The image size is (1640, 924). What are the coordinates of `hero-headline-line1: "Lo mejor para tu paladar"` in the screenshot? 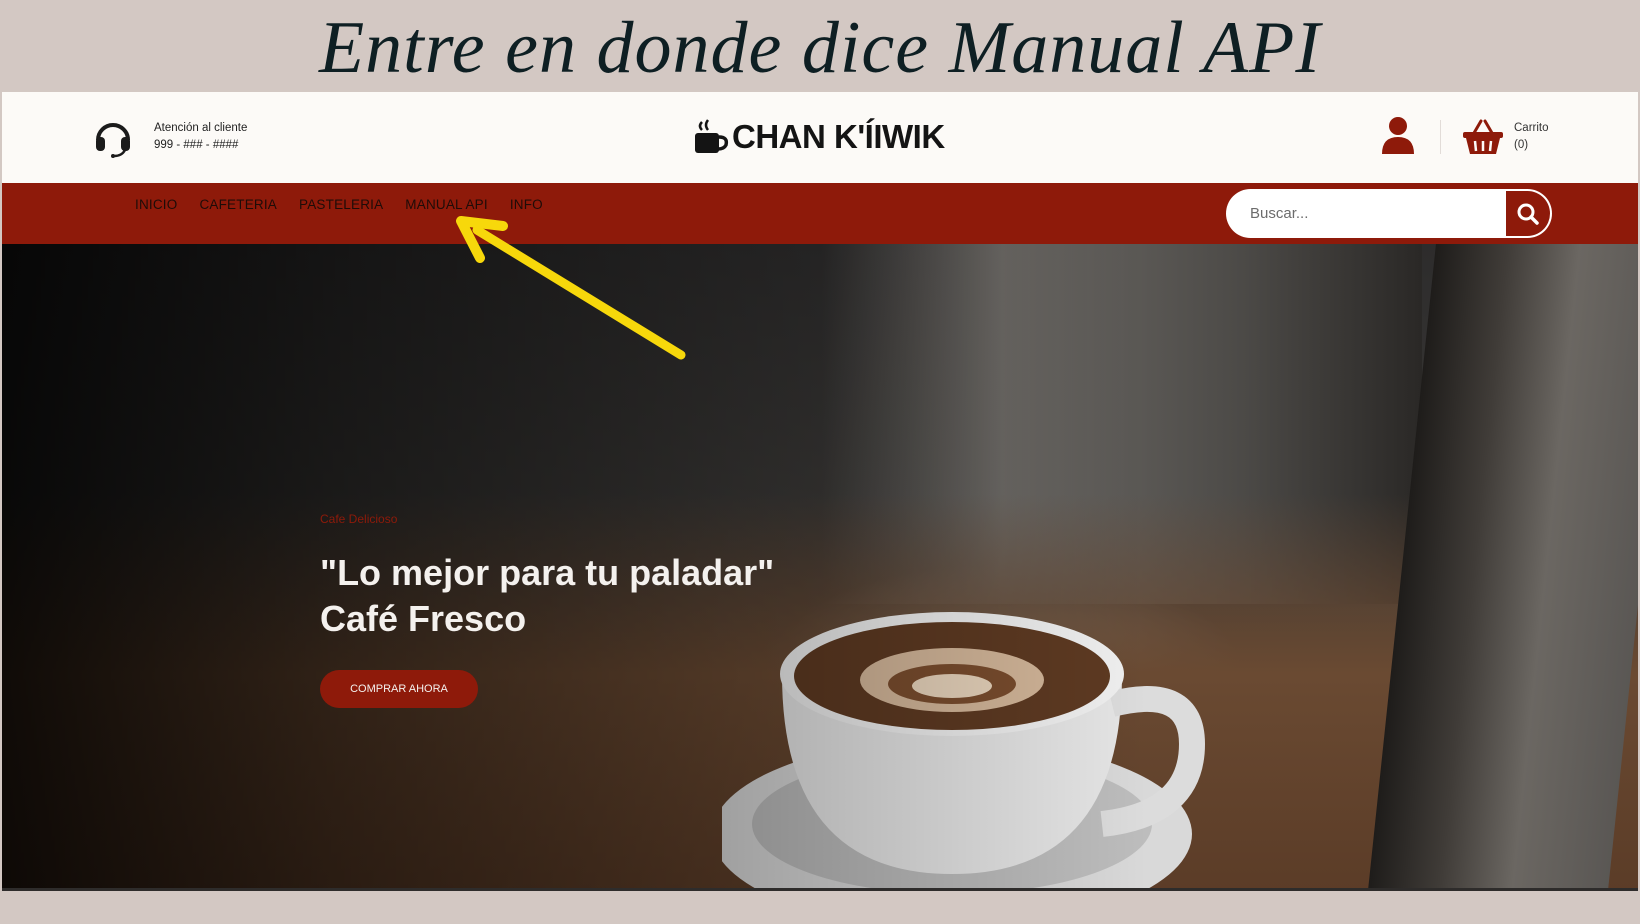 It's located at (547, 572).